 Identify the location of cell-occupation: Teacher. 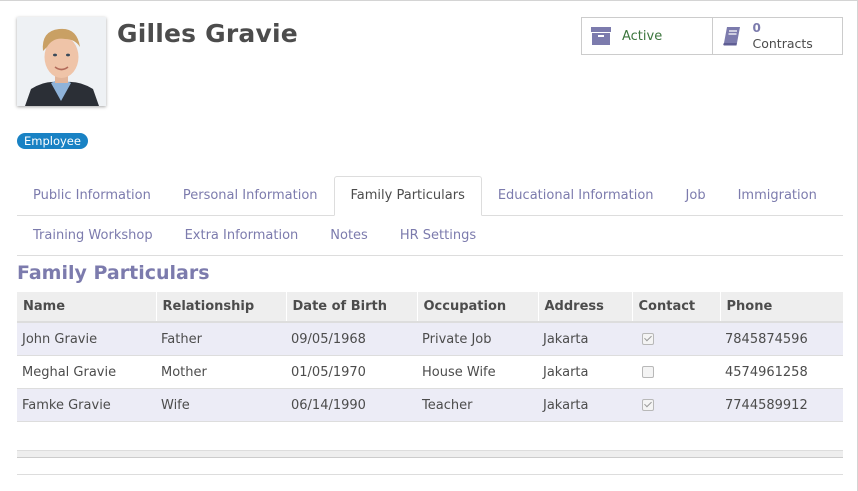
(477, 405).